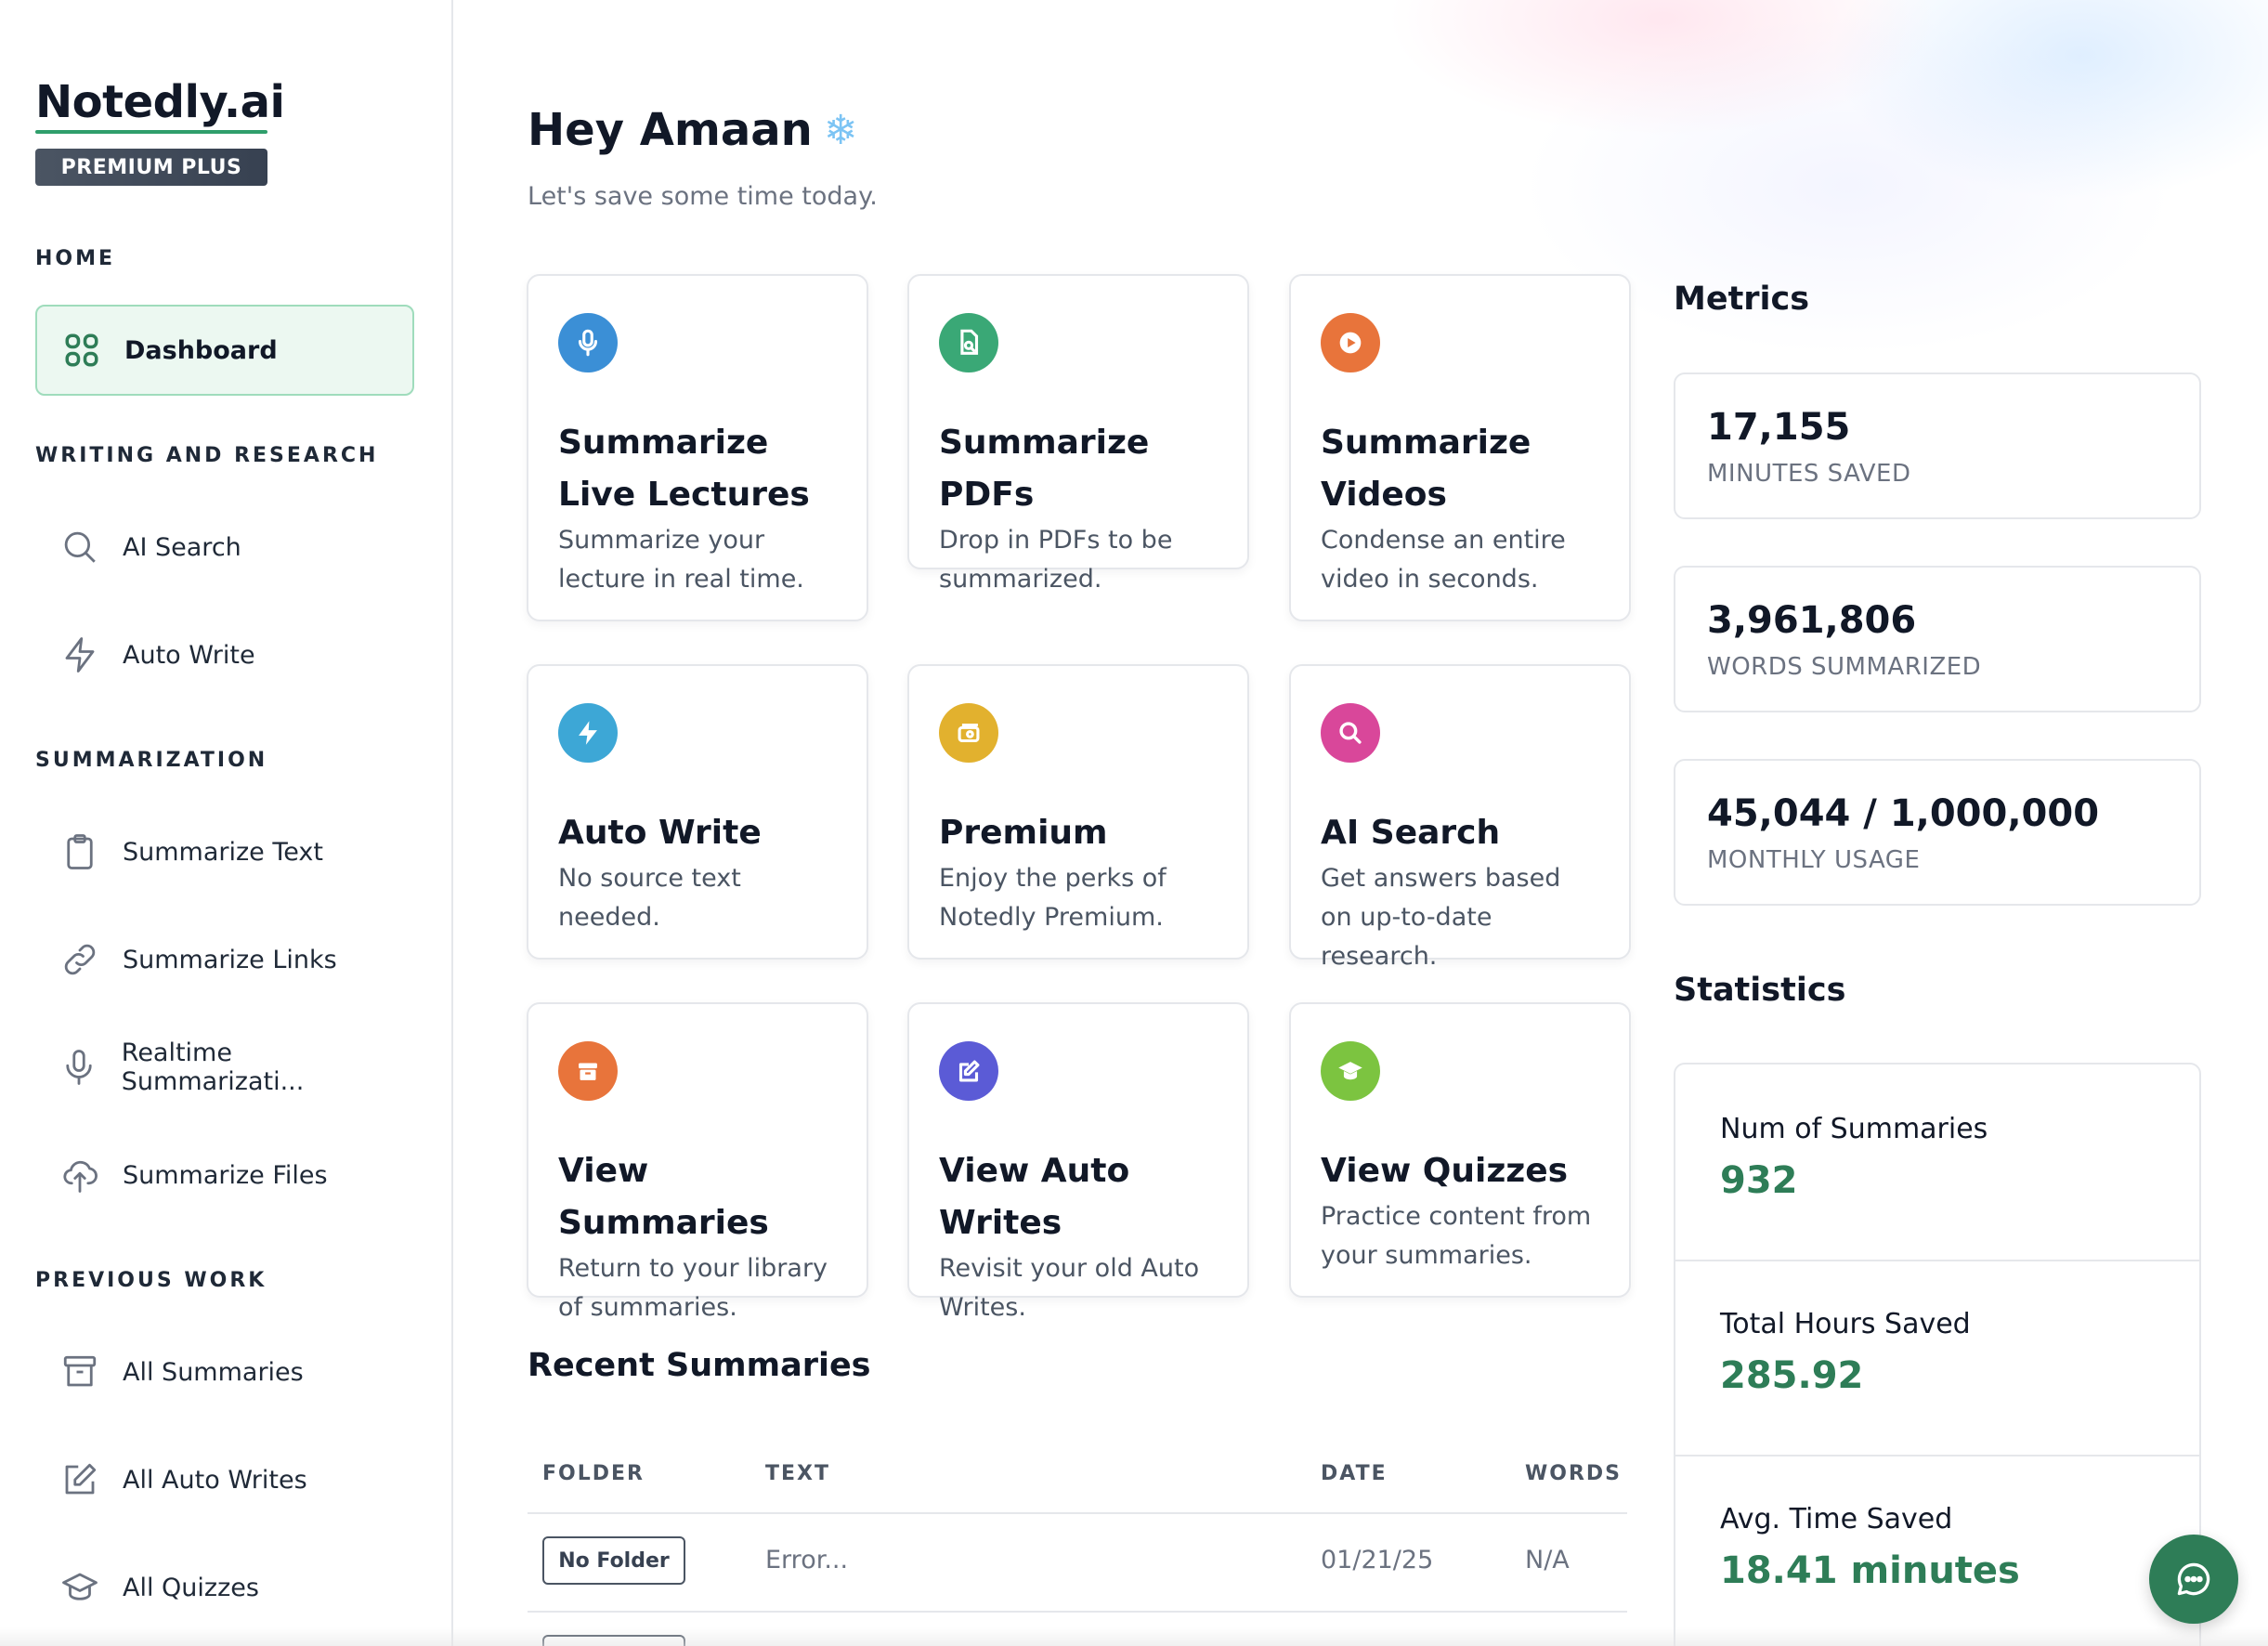 This screenshot has width=2268, height=1646. I want to click on card-title: View Quizzes, so click(1445, 1171).